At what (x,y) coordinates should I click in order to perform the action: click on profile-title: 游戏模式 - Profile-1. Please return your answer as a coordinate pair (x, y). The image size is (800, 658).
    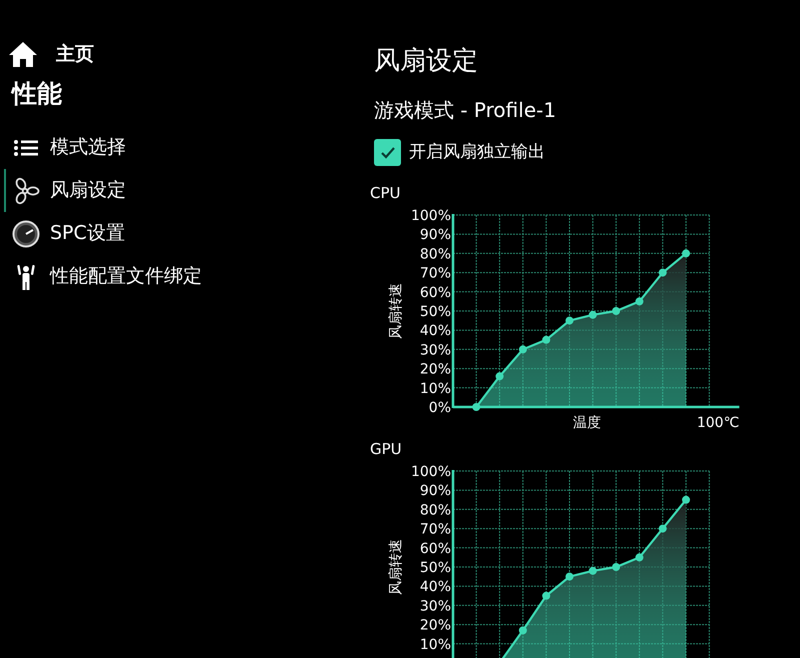
    Looking at the image, I should click on (466, 110).